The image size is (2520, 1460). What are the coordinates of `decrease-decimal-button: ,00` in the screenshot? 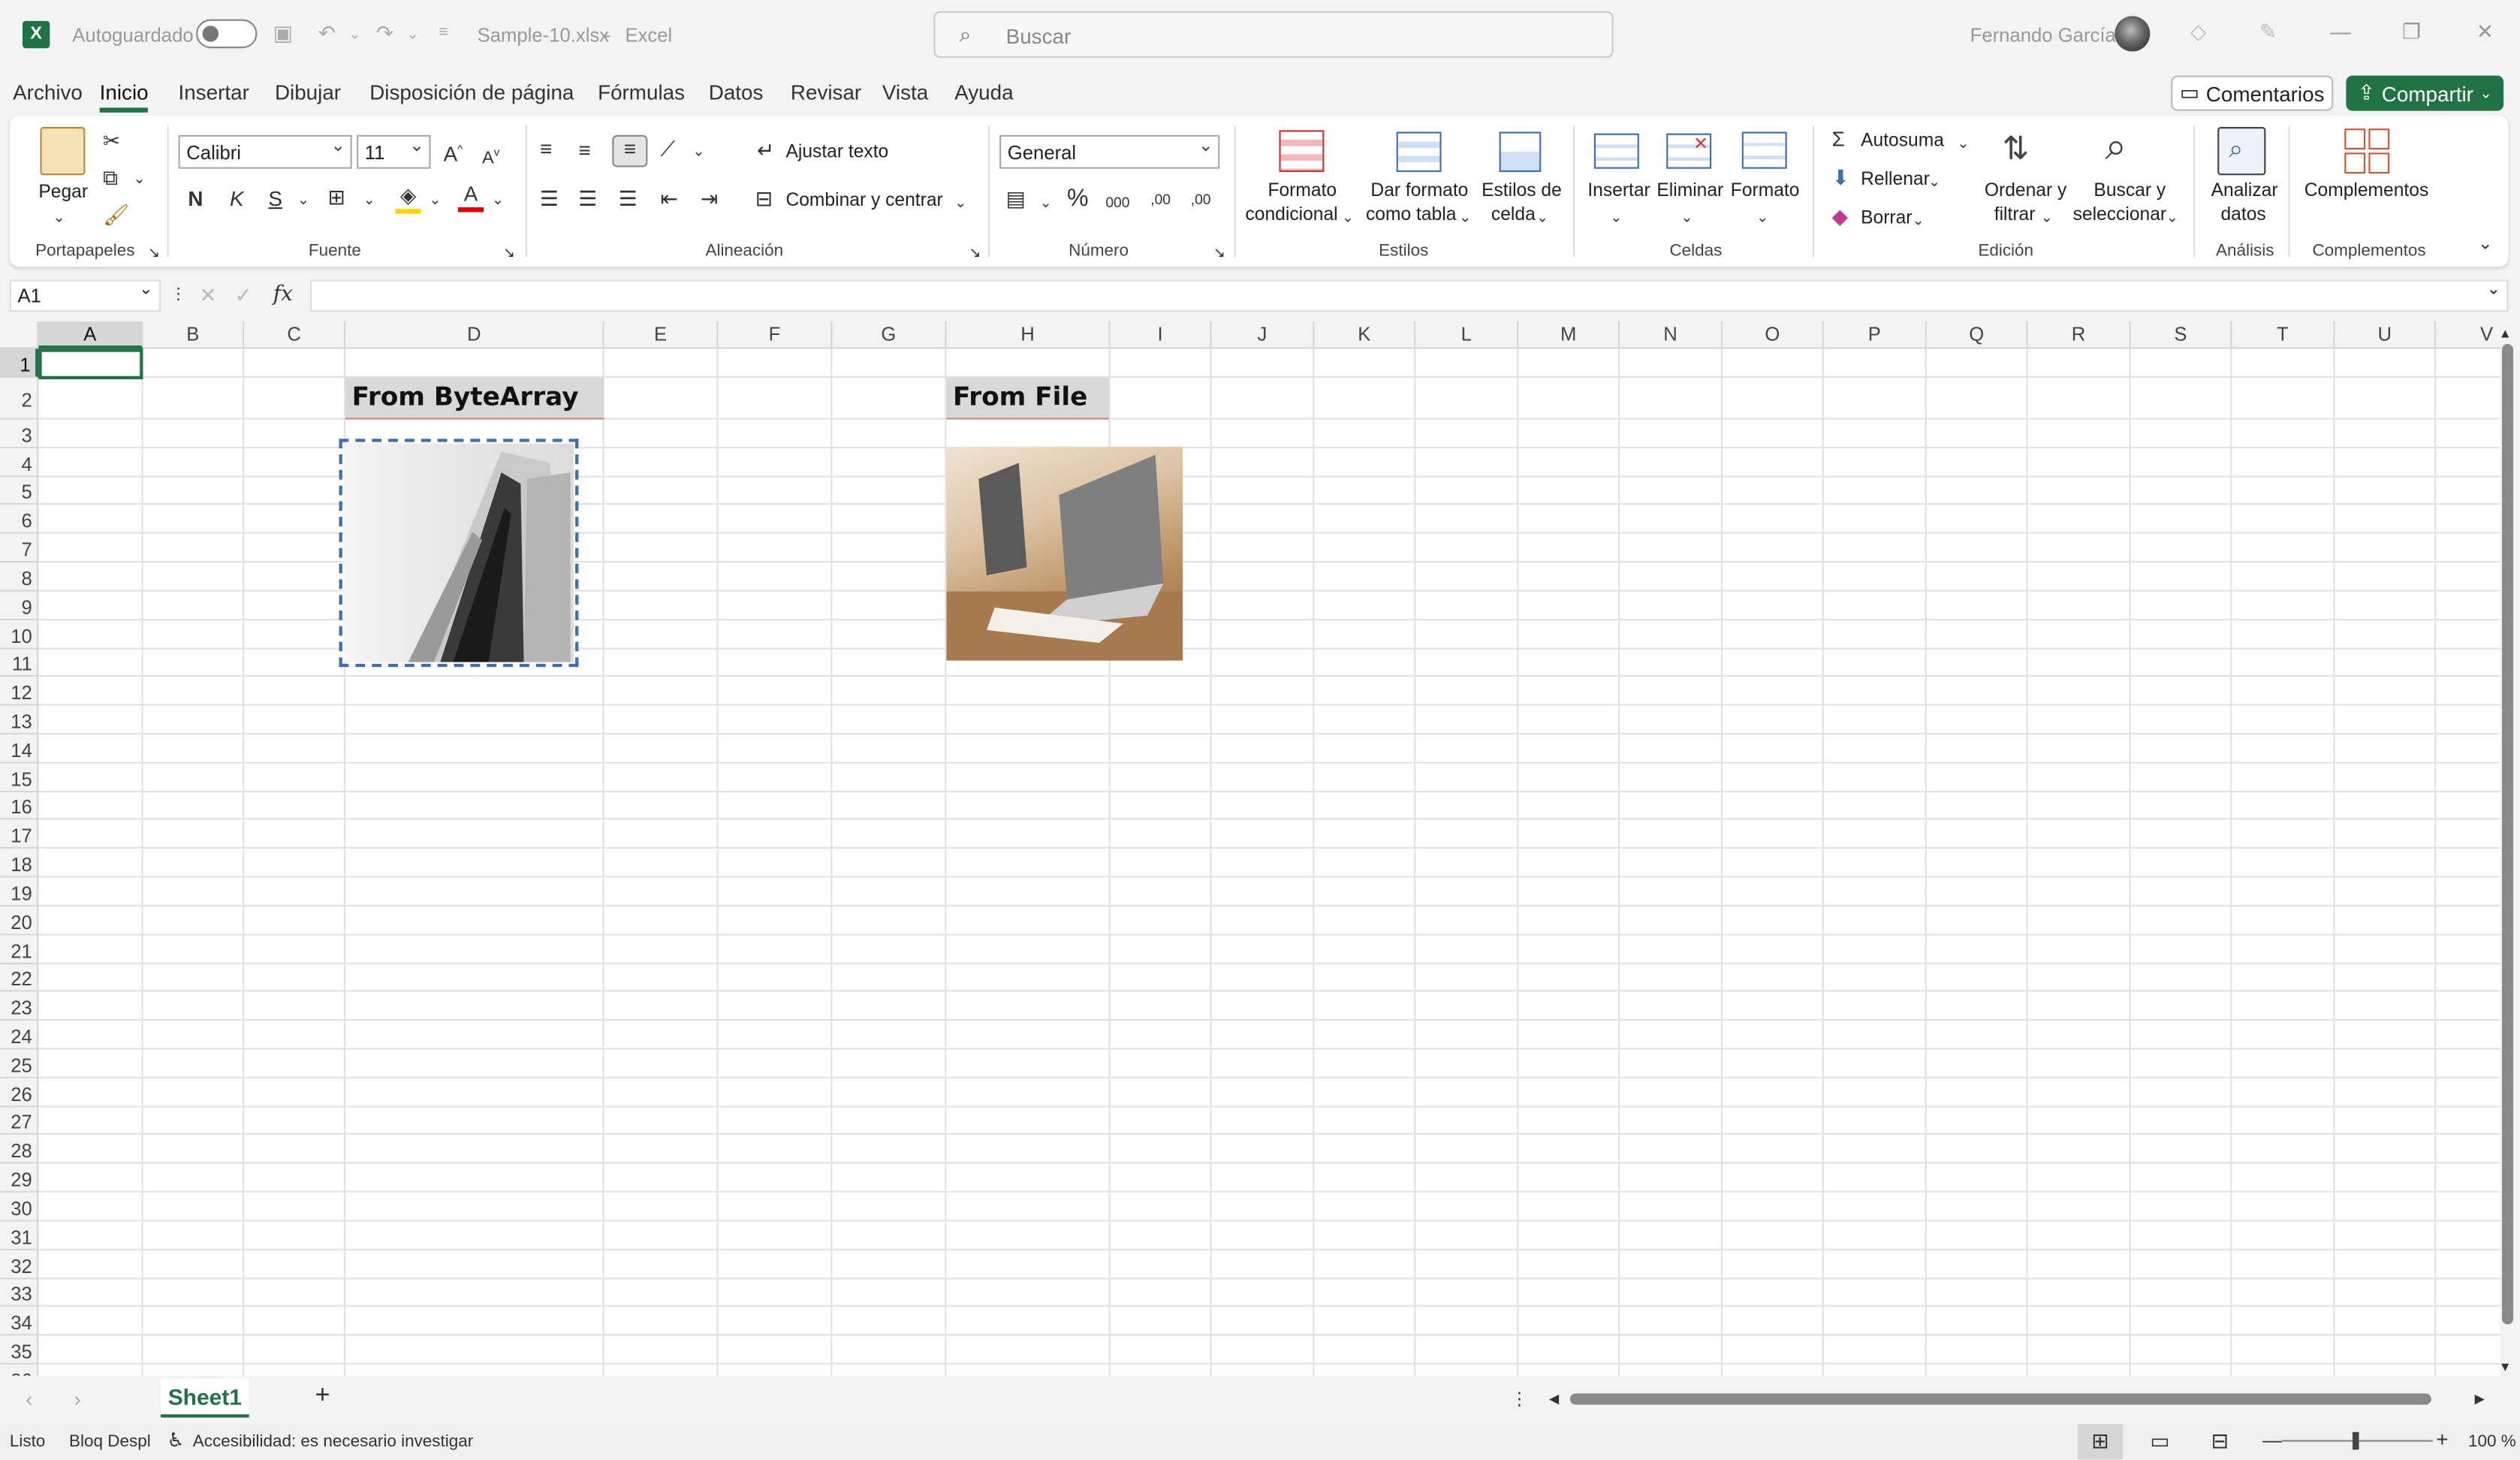 It's located at (1201, 199).